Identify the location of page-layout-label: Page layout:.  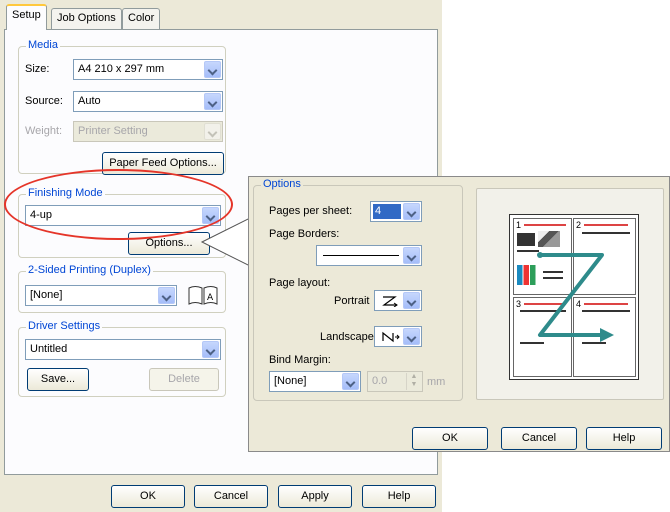
(300, 283).